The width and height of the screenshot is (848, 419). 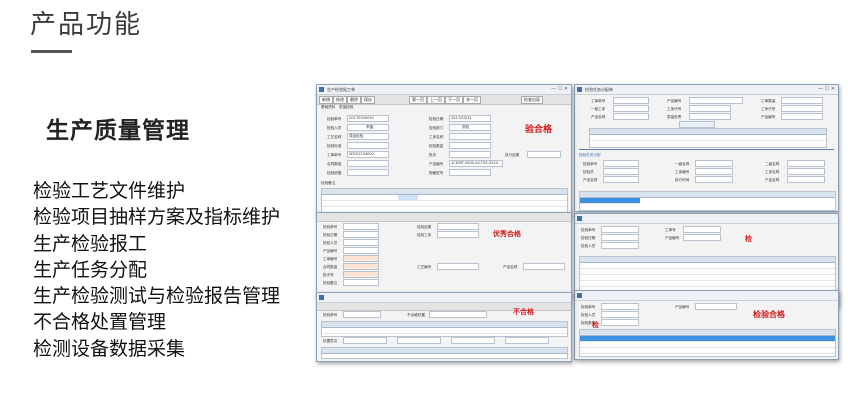 I want to click on pass-stamp: 验合格, so click(x=539, y=130).